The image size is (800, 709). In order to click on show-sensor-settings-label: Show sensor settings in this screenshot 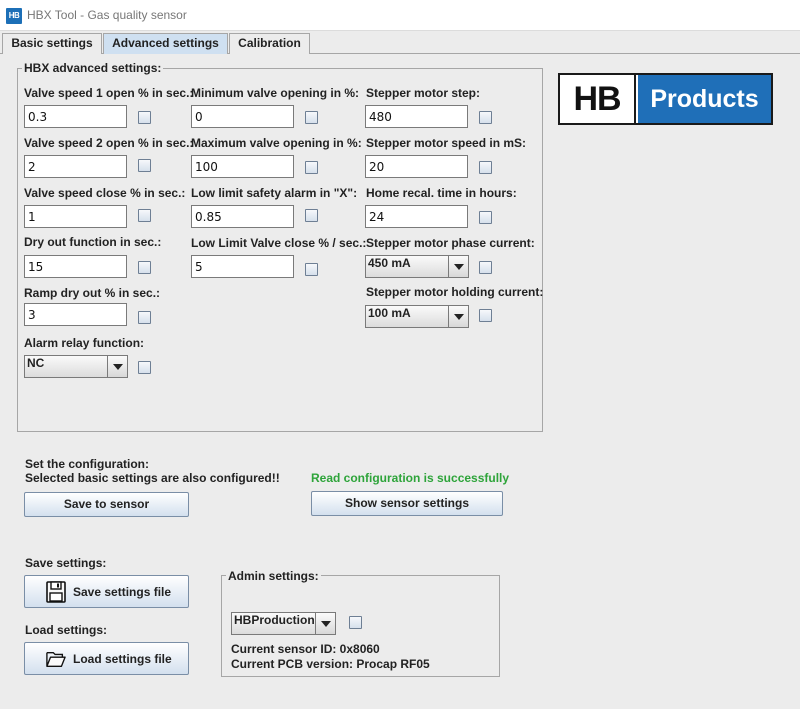, I will do `click(407, 503)`.